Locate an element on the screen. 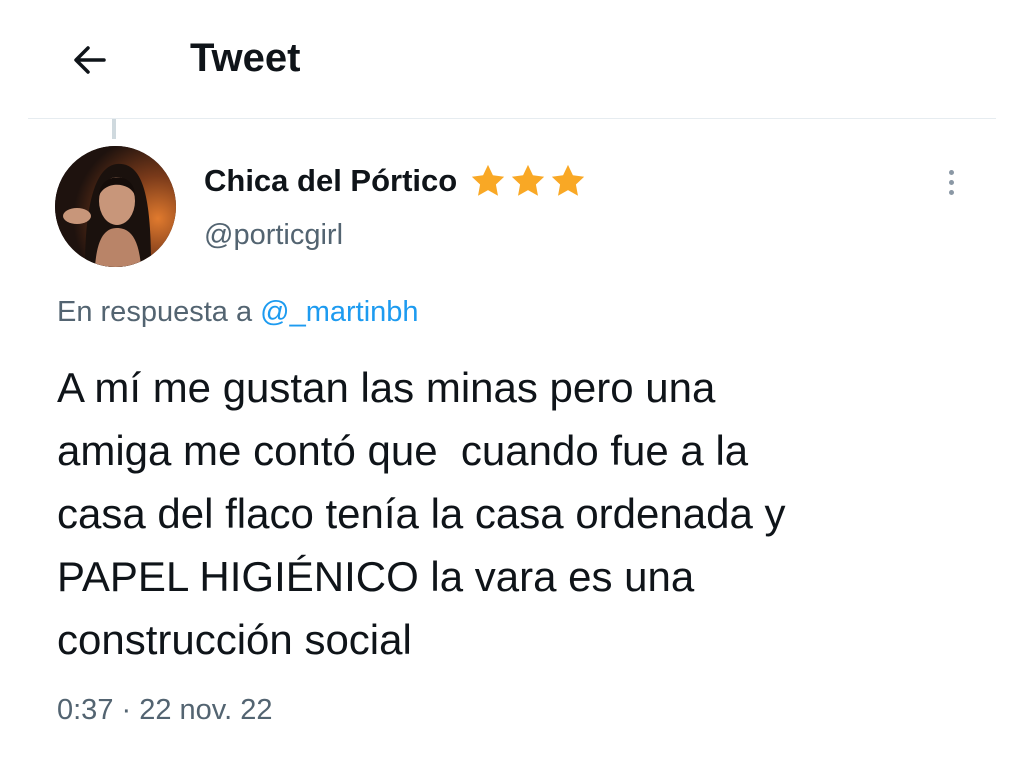  thread-connector-line is located at coordinates (114, 129).